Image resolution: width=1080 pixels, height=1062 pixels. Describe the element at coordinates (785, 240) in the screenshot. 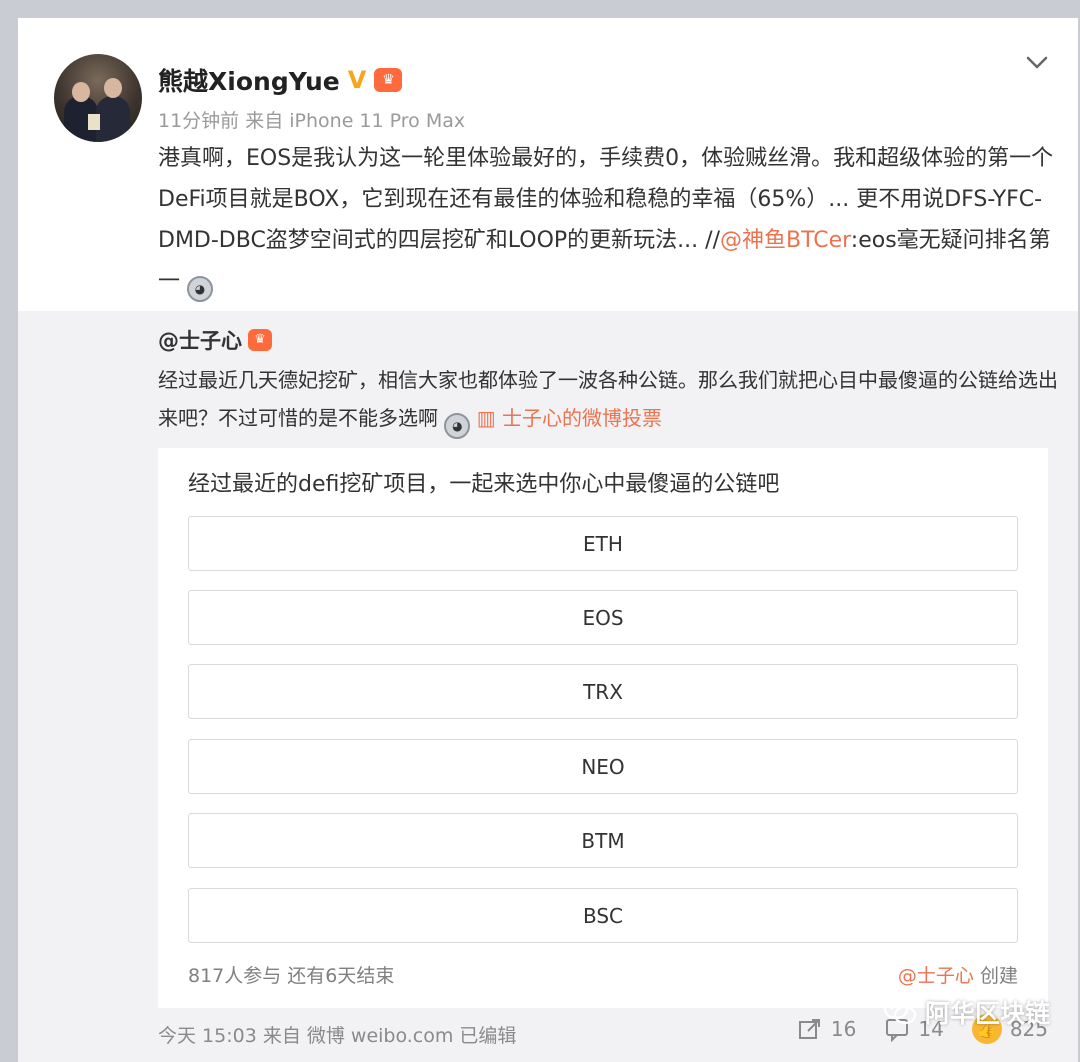

I see `mention-link: @神鱼BTCer` at that location.